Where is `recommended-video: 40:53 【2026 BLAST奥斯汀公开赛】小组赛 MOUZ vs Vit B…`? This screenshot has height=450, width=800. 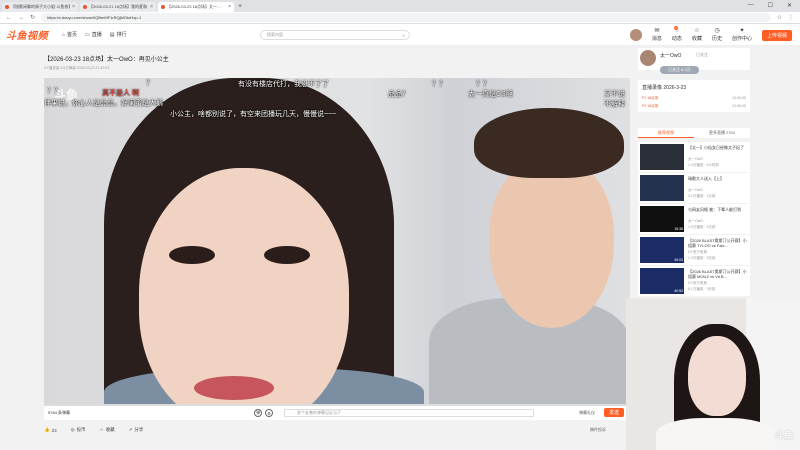
recommended-video: 40:53 【2026 BLAST奥斯汀公开赛】小组赛 MOUZ vs Vit B… is located at coordinates (694, 281).